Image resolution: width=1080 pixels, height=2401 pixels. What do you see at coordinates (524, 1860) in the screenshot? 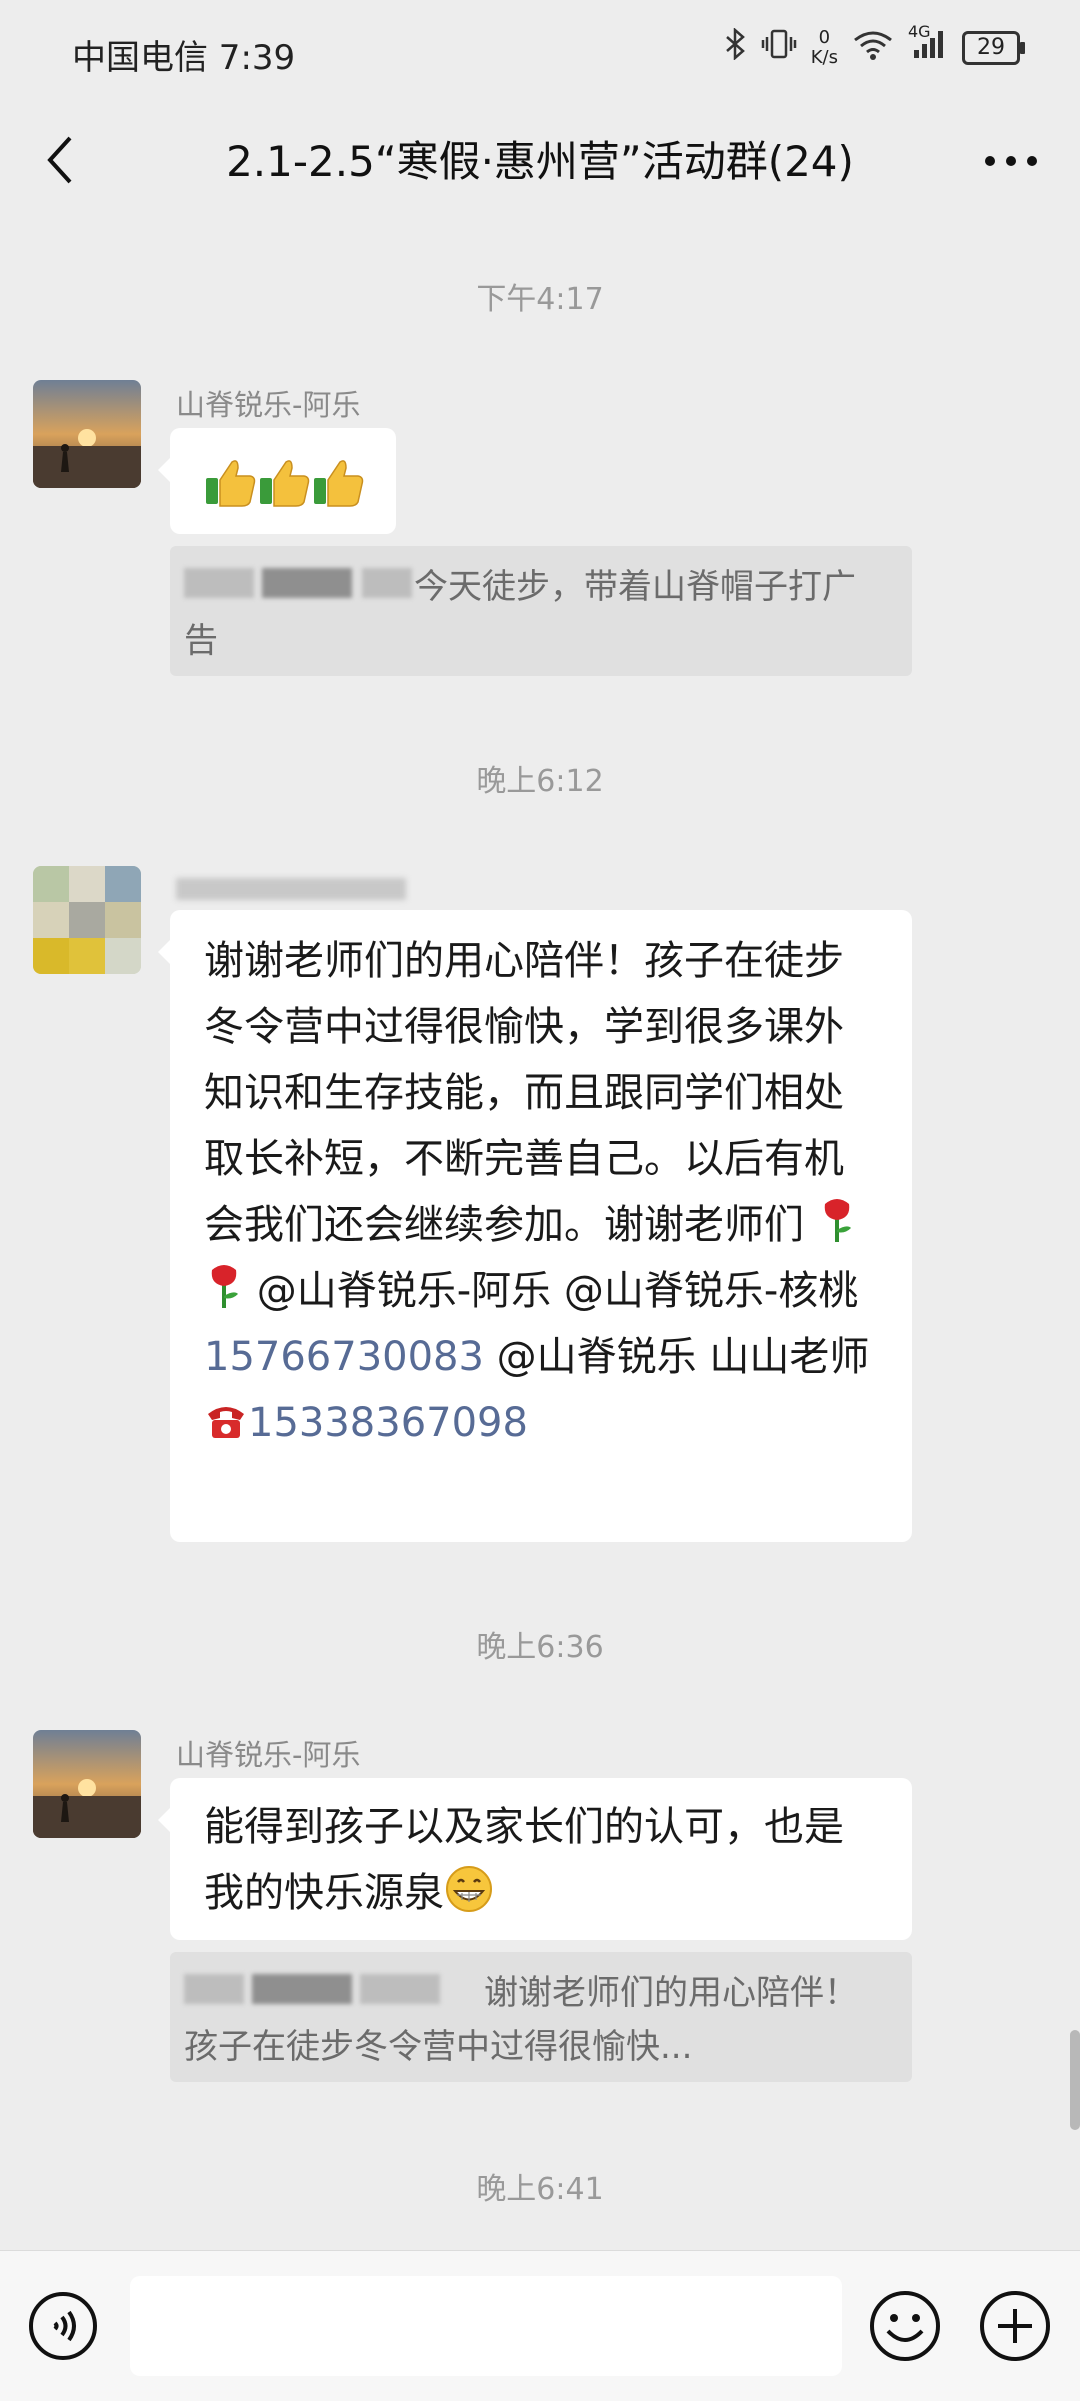
I see `message-text: 能得到孩子以及家长们的认可，也是我的快乐源泉` at bounding box center [524, 1860].